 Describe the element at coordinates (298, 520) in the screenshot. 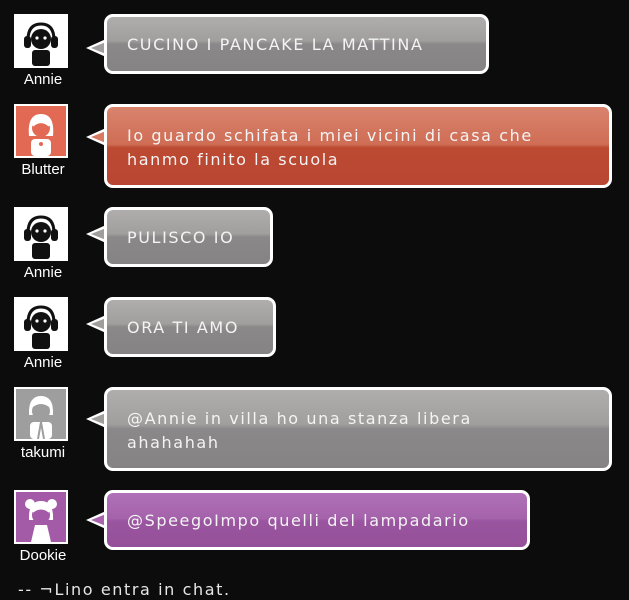

I see `message-text: @SpeegoImpo quelli del lampadario` at that location.